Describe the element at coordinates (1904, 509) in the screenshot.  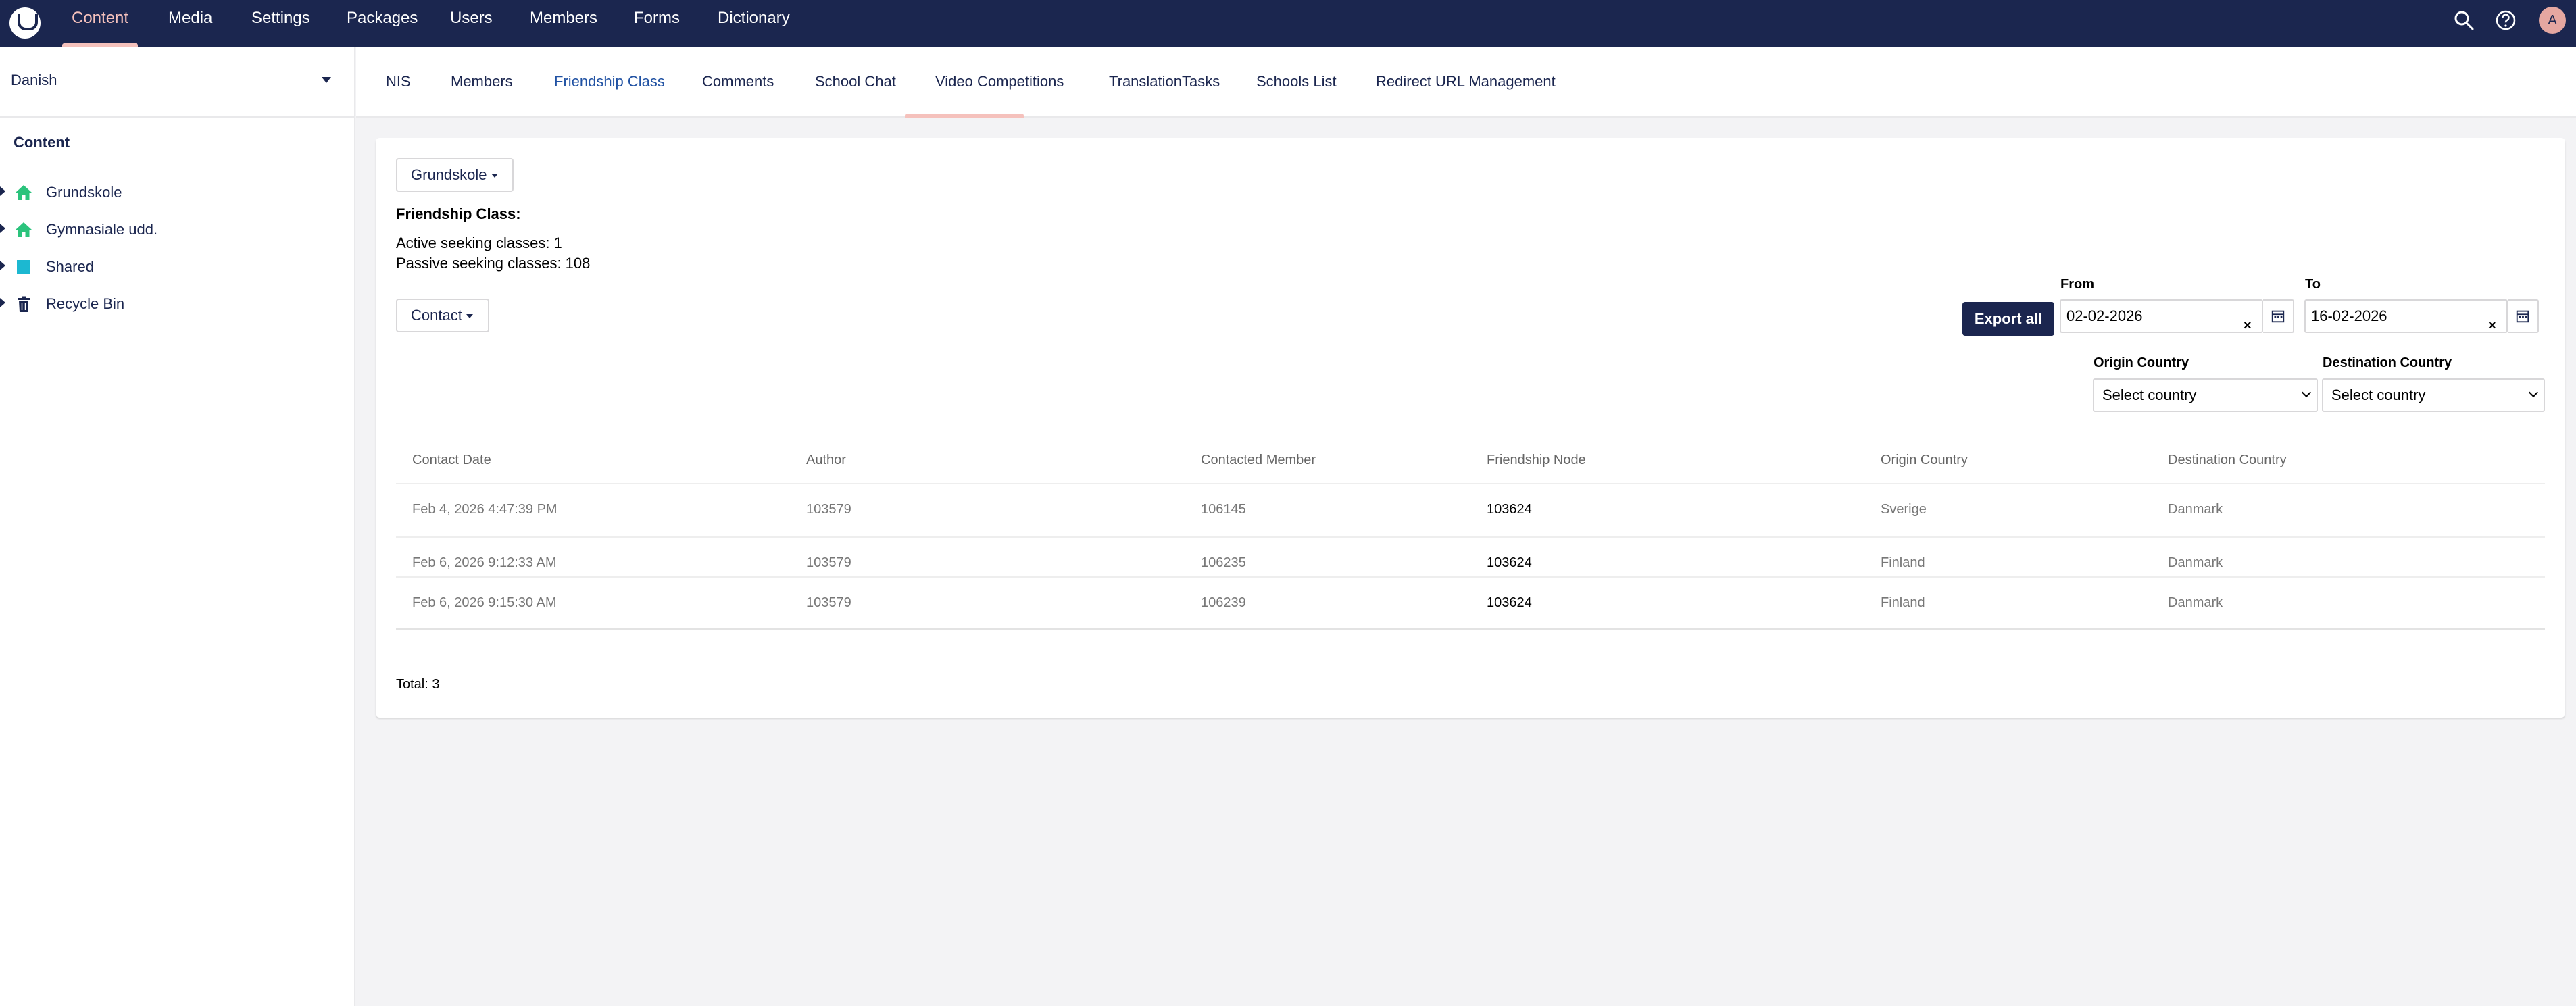
I see `cell-origin-country: Sverige` at that location.